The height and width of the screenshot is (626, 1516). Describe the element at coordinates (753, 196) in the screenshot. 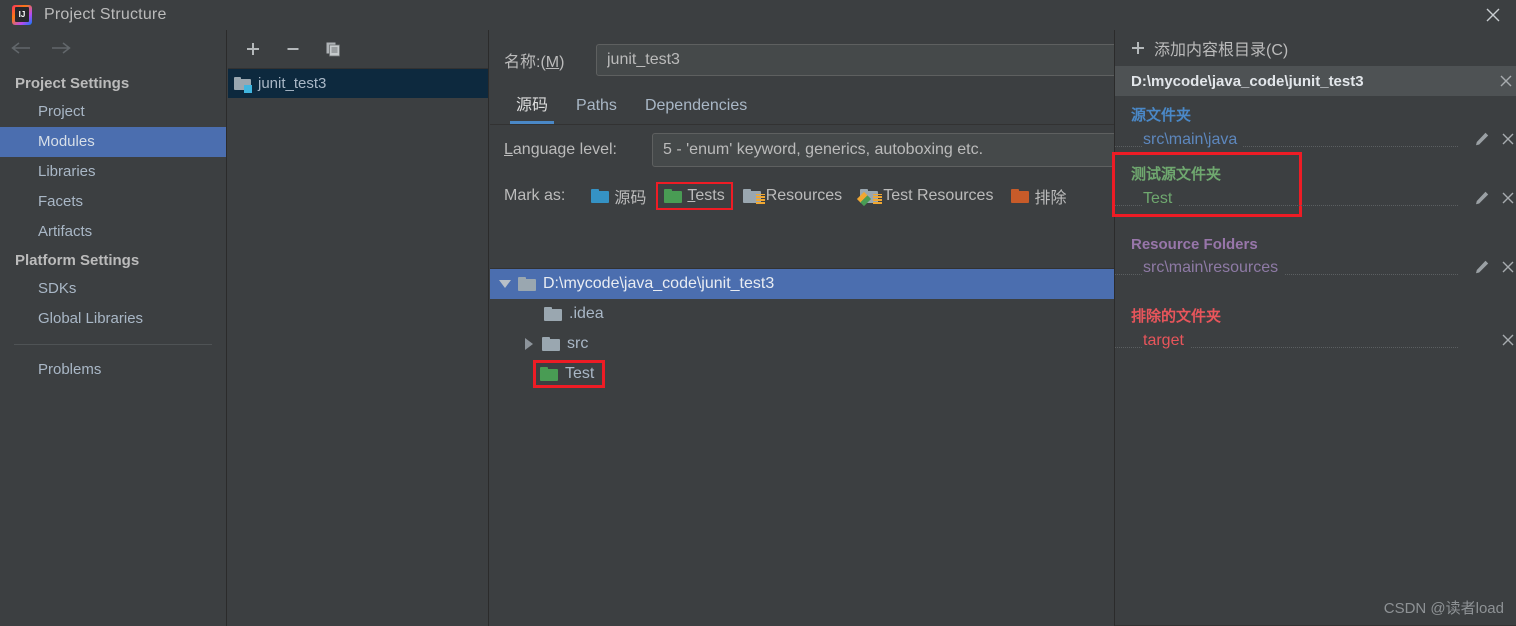

I see `folder-resources-icon` at that location.